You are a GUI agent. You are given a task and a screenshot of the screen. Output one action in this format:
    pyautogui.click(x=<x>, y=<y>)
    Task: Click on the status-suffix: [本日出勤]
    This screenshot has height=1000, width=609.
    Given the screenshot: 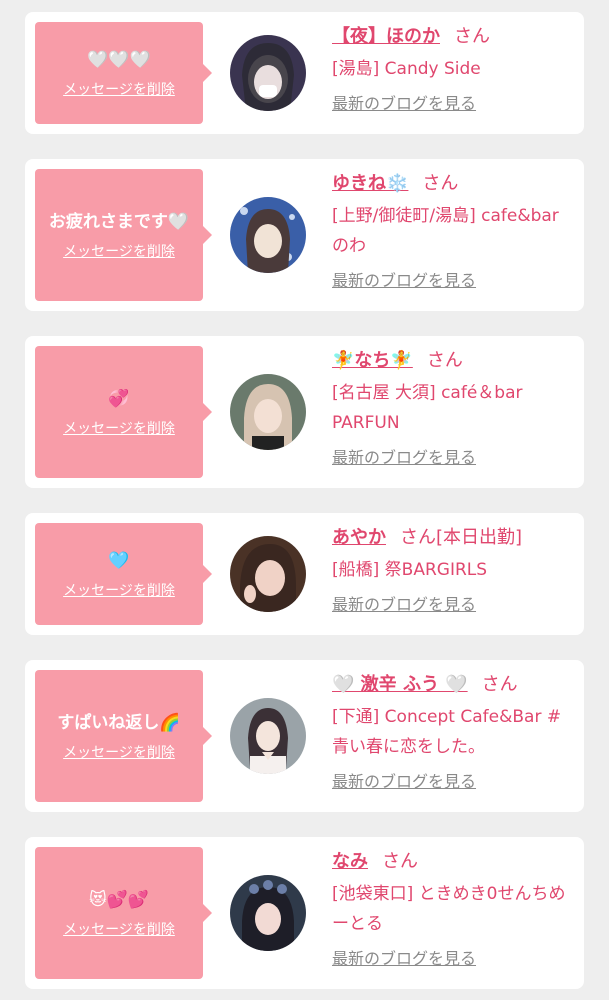 What is the action you would take?
    pyautogui.click(x=479, y=537)
    